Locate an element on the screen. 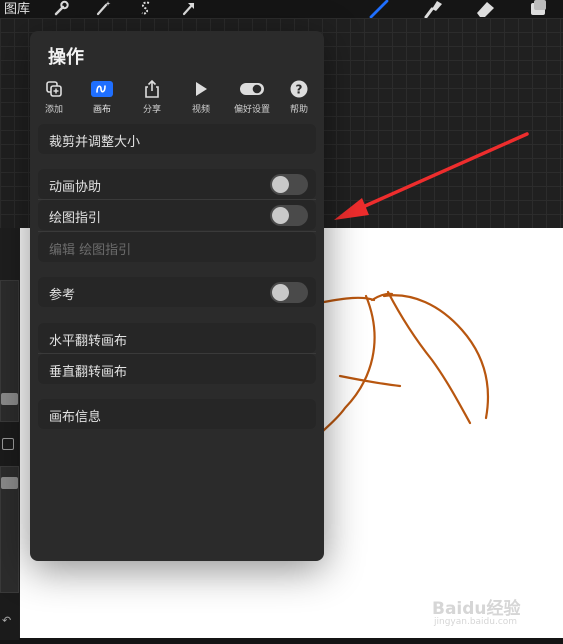 The height and width of the screenshot is (644, 563). flip-vertical-item: 垂直翻转画布 is located at coordinates (177, 369).